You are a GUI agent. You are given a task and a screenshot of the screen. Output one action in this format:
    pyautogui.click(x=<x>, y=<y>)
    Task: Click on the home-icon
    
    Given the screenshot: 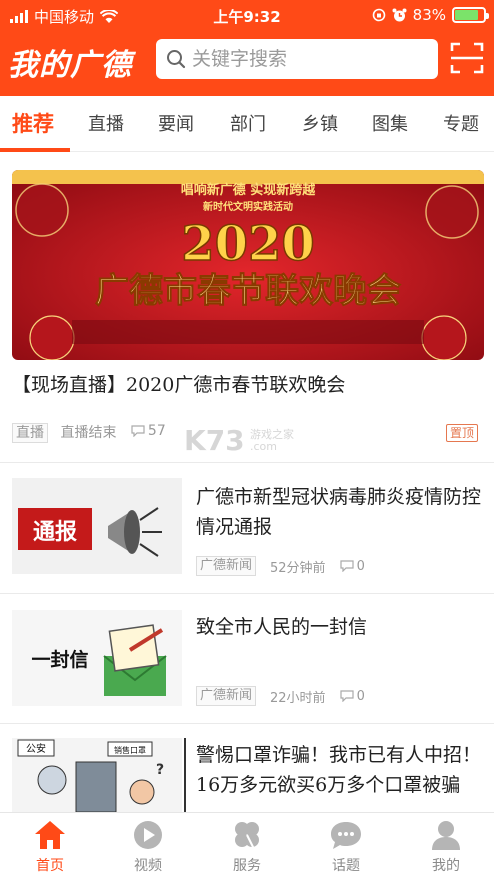 What is the action you would take?
    pyautogui.click(x=50, y=835)
    